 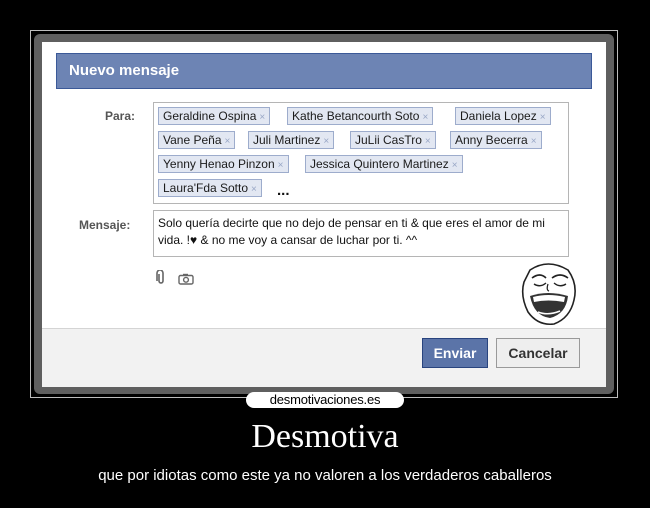 What do you see at coordinates (192, 140) in the screenshot?
I see `recipient-name: Vane Peña` at bounding box center [192, 140].